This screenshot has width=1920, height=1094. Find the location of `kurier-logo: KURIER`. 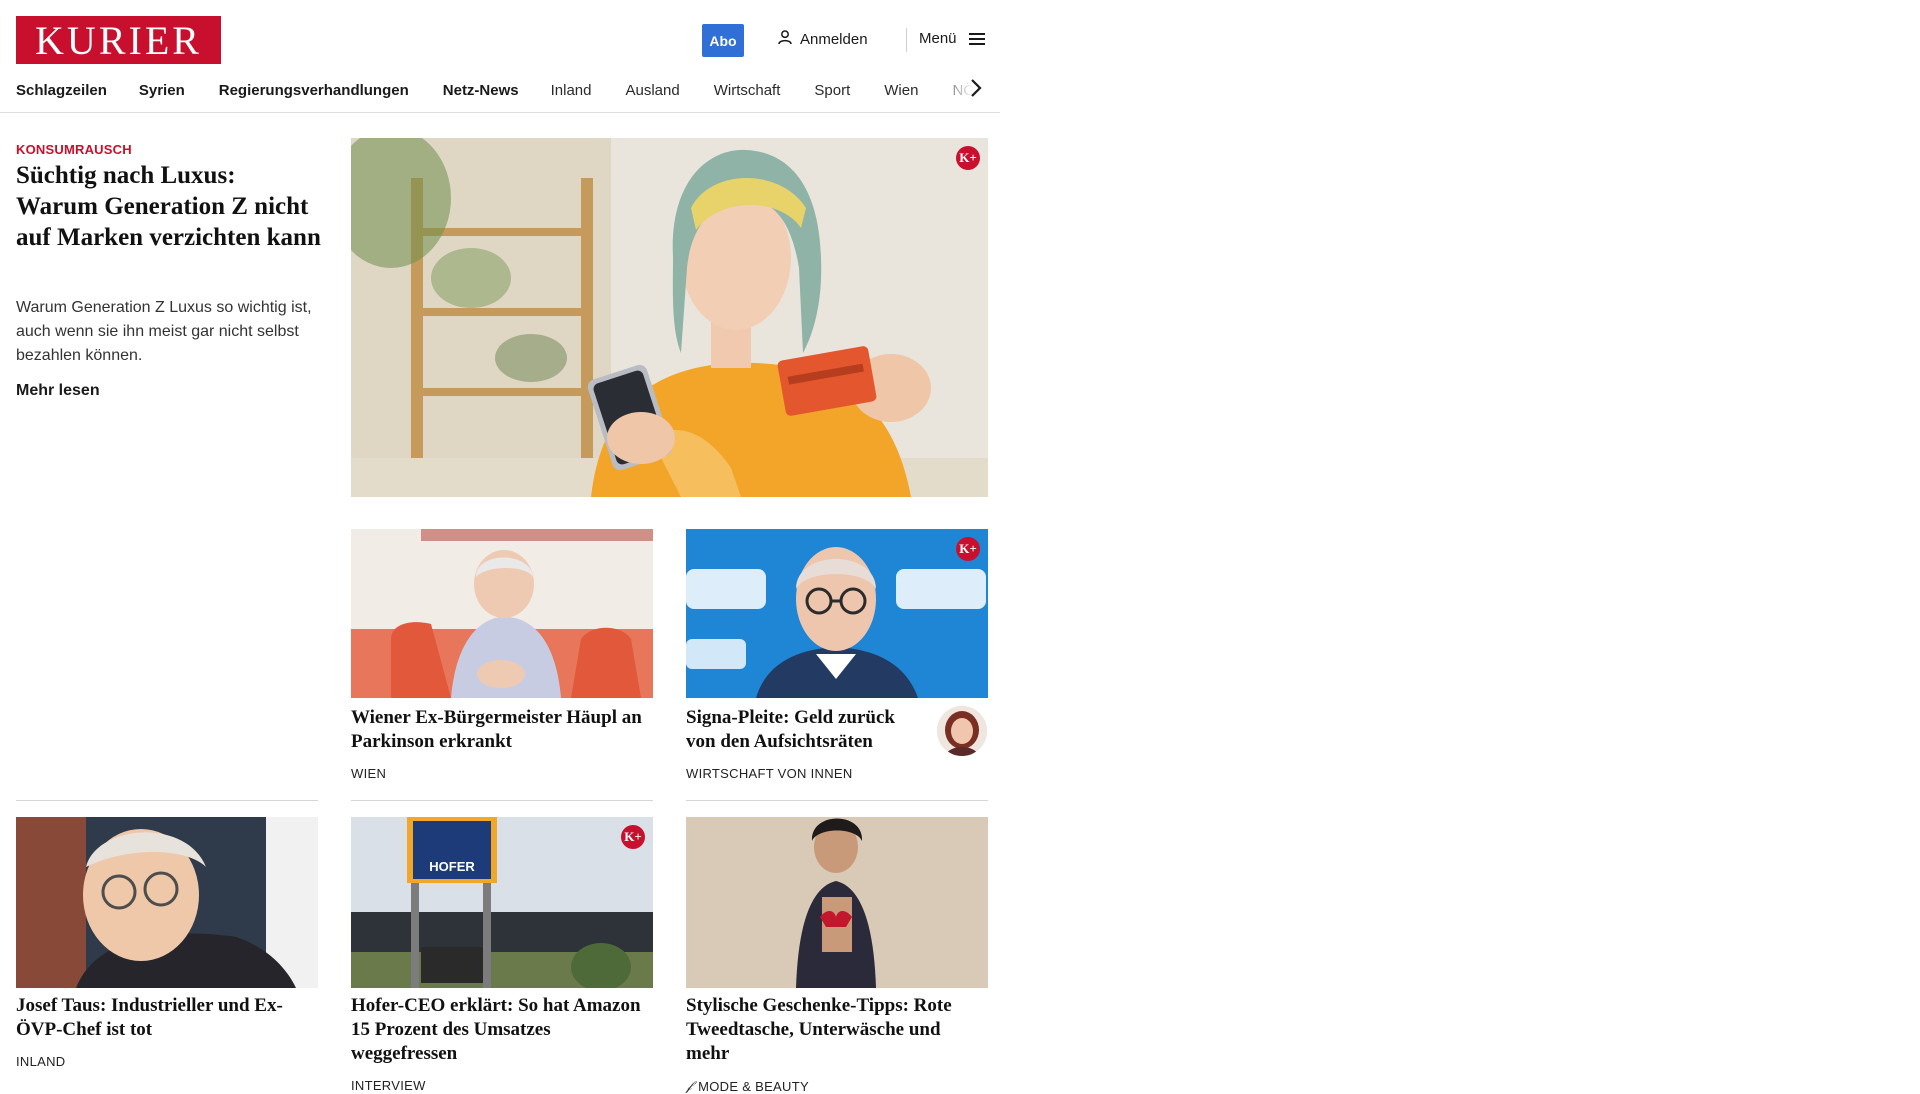

kurier-logo: KURIER is located at coordinates (118, 40).